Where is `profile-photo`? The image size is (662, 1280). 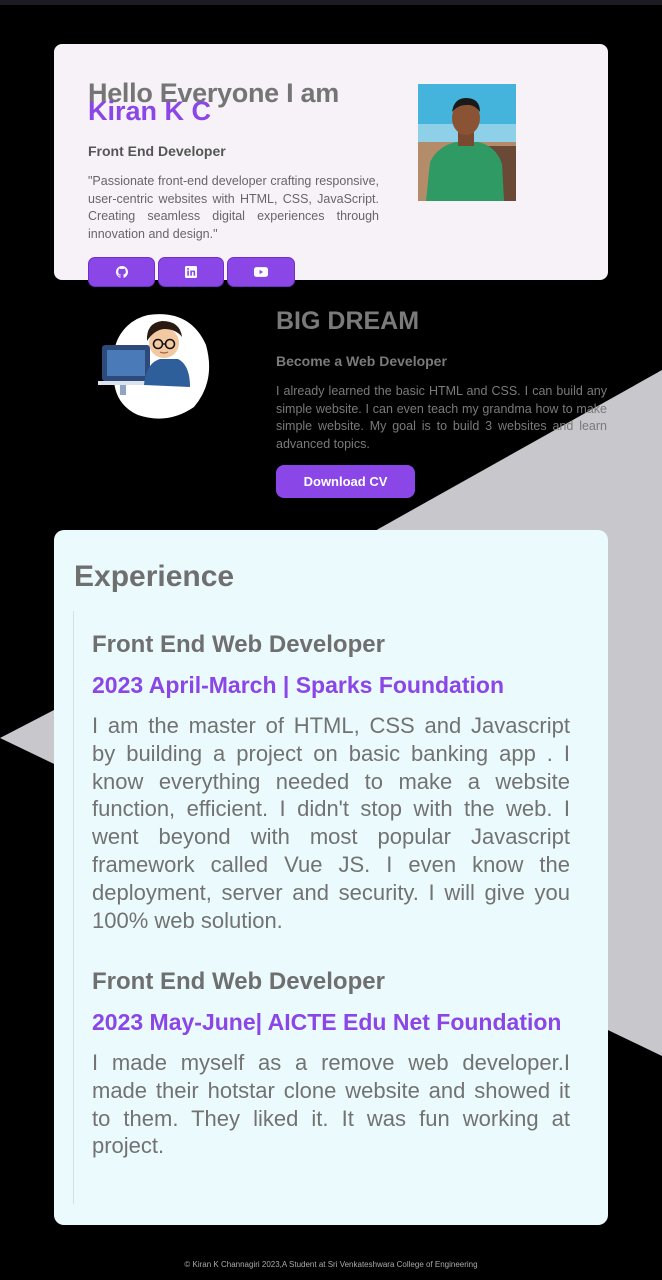
profile-photo is located at coordinates (467, 142).